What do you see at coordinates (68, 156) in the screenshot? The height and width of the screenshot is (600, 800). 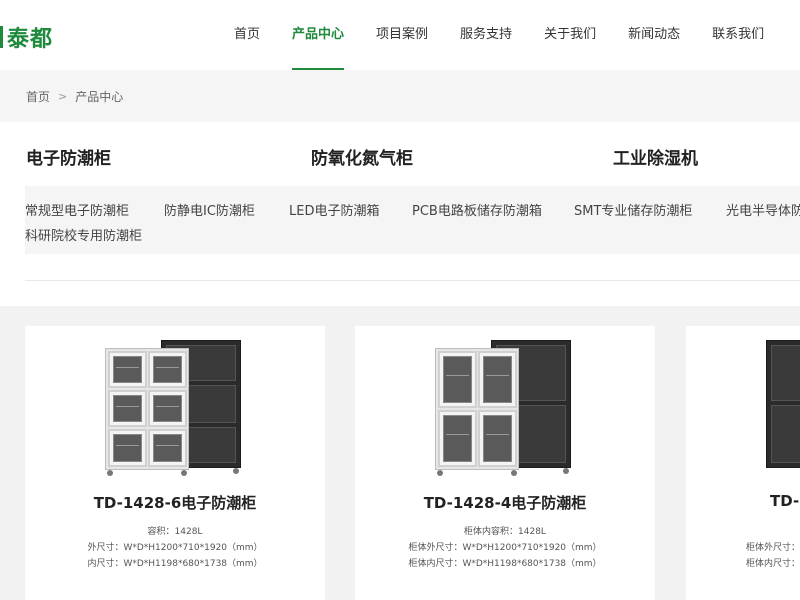 I see `category-title-moisture-cabinet: 电子防潮柜` at bounding box center [68, 156].